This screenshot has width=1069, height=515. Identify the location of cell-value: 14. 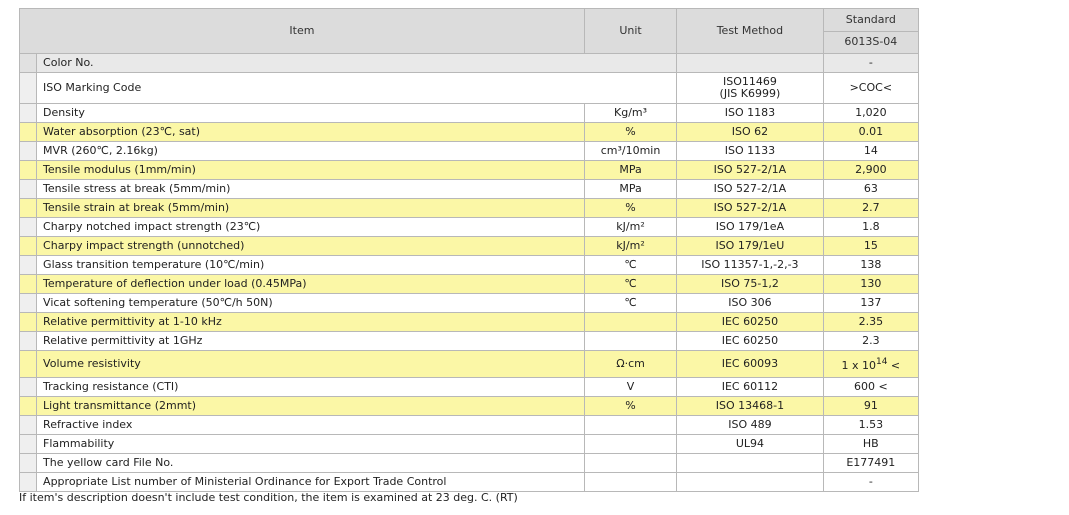
(871, 151).